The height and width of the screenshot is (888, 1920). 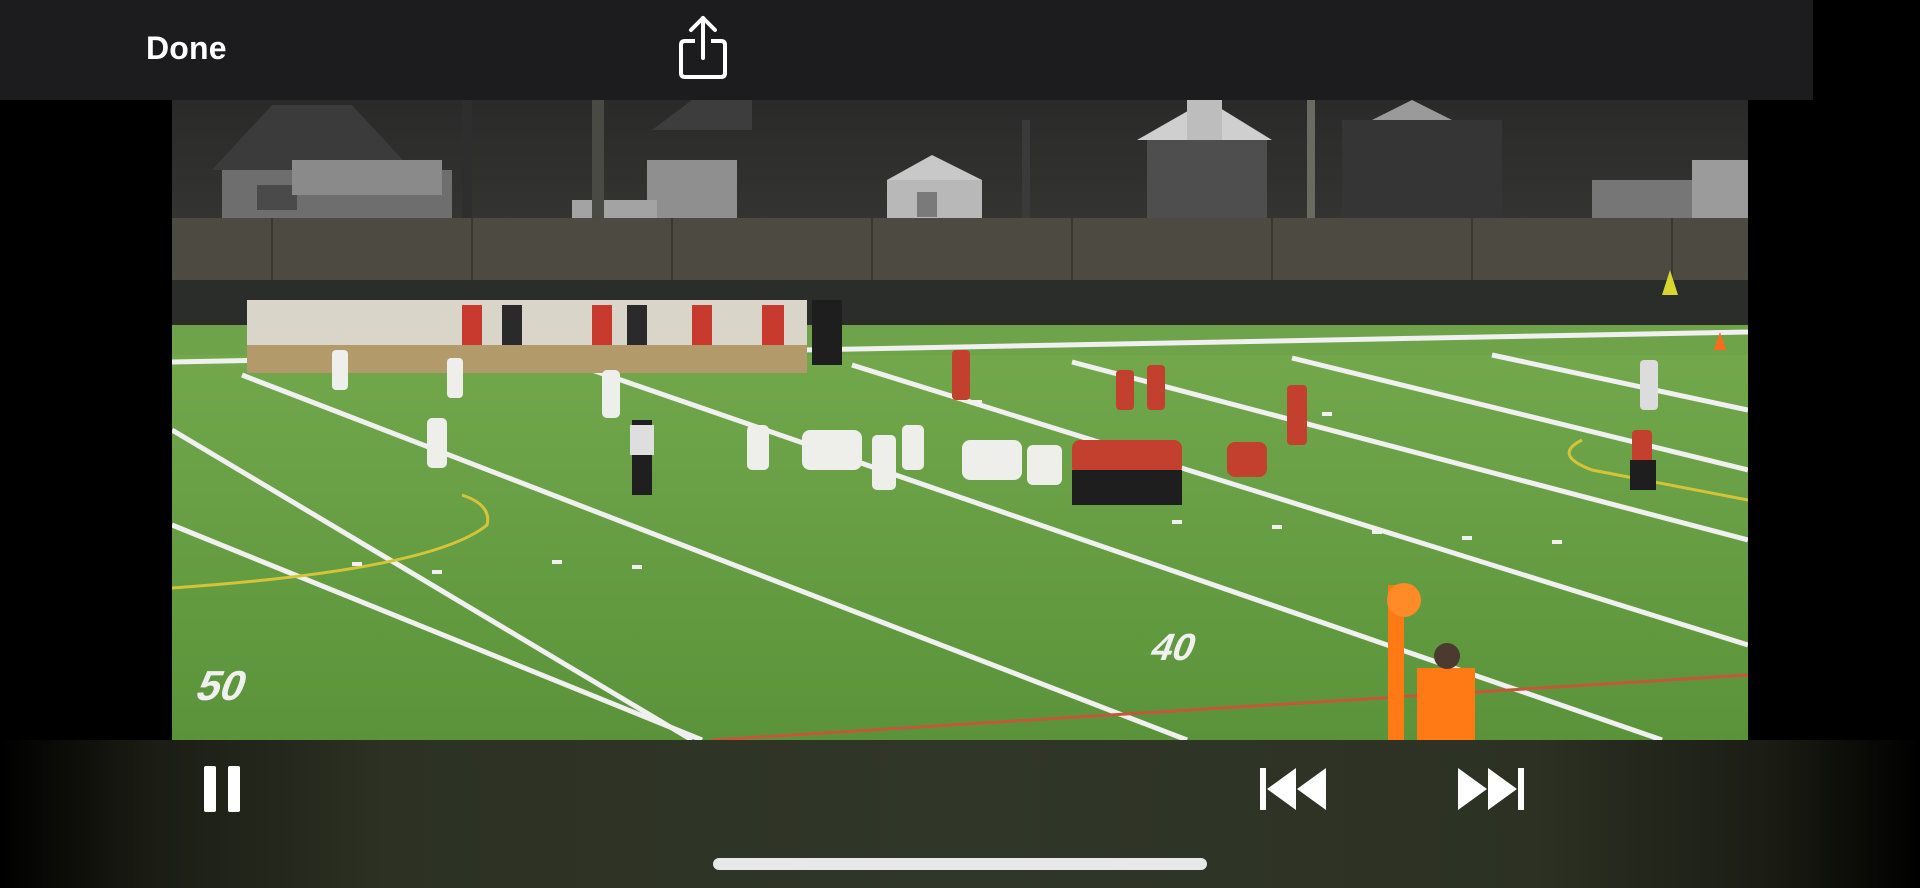 What do you see at coordinates (960, 249) in the screenshot?
I see `background-fence` at bounding box center [960, 249].